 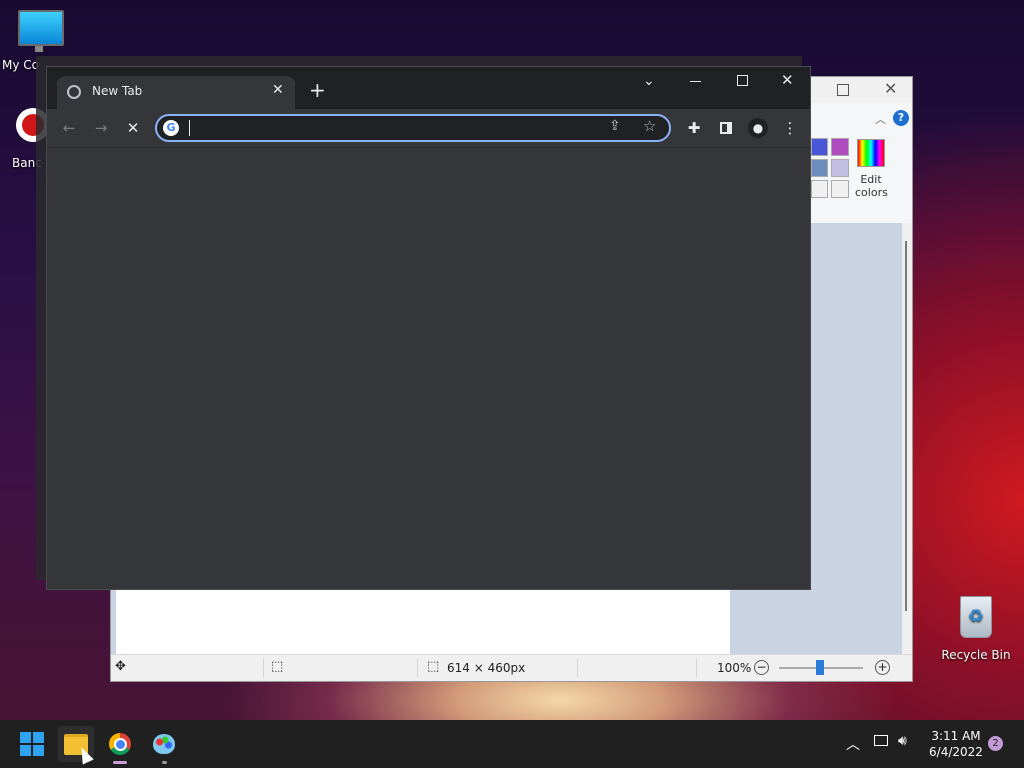 I want to click on side-panel-icon, so click(x=726, y=128).